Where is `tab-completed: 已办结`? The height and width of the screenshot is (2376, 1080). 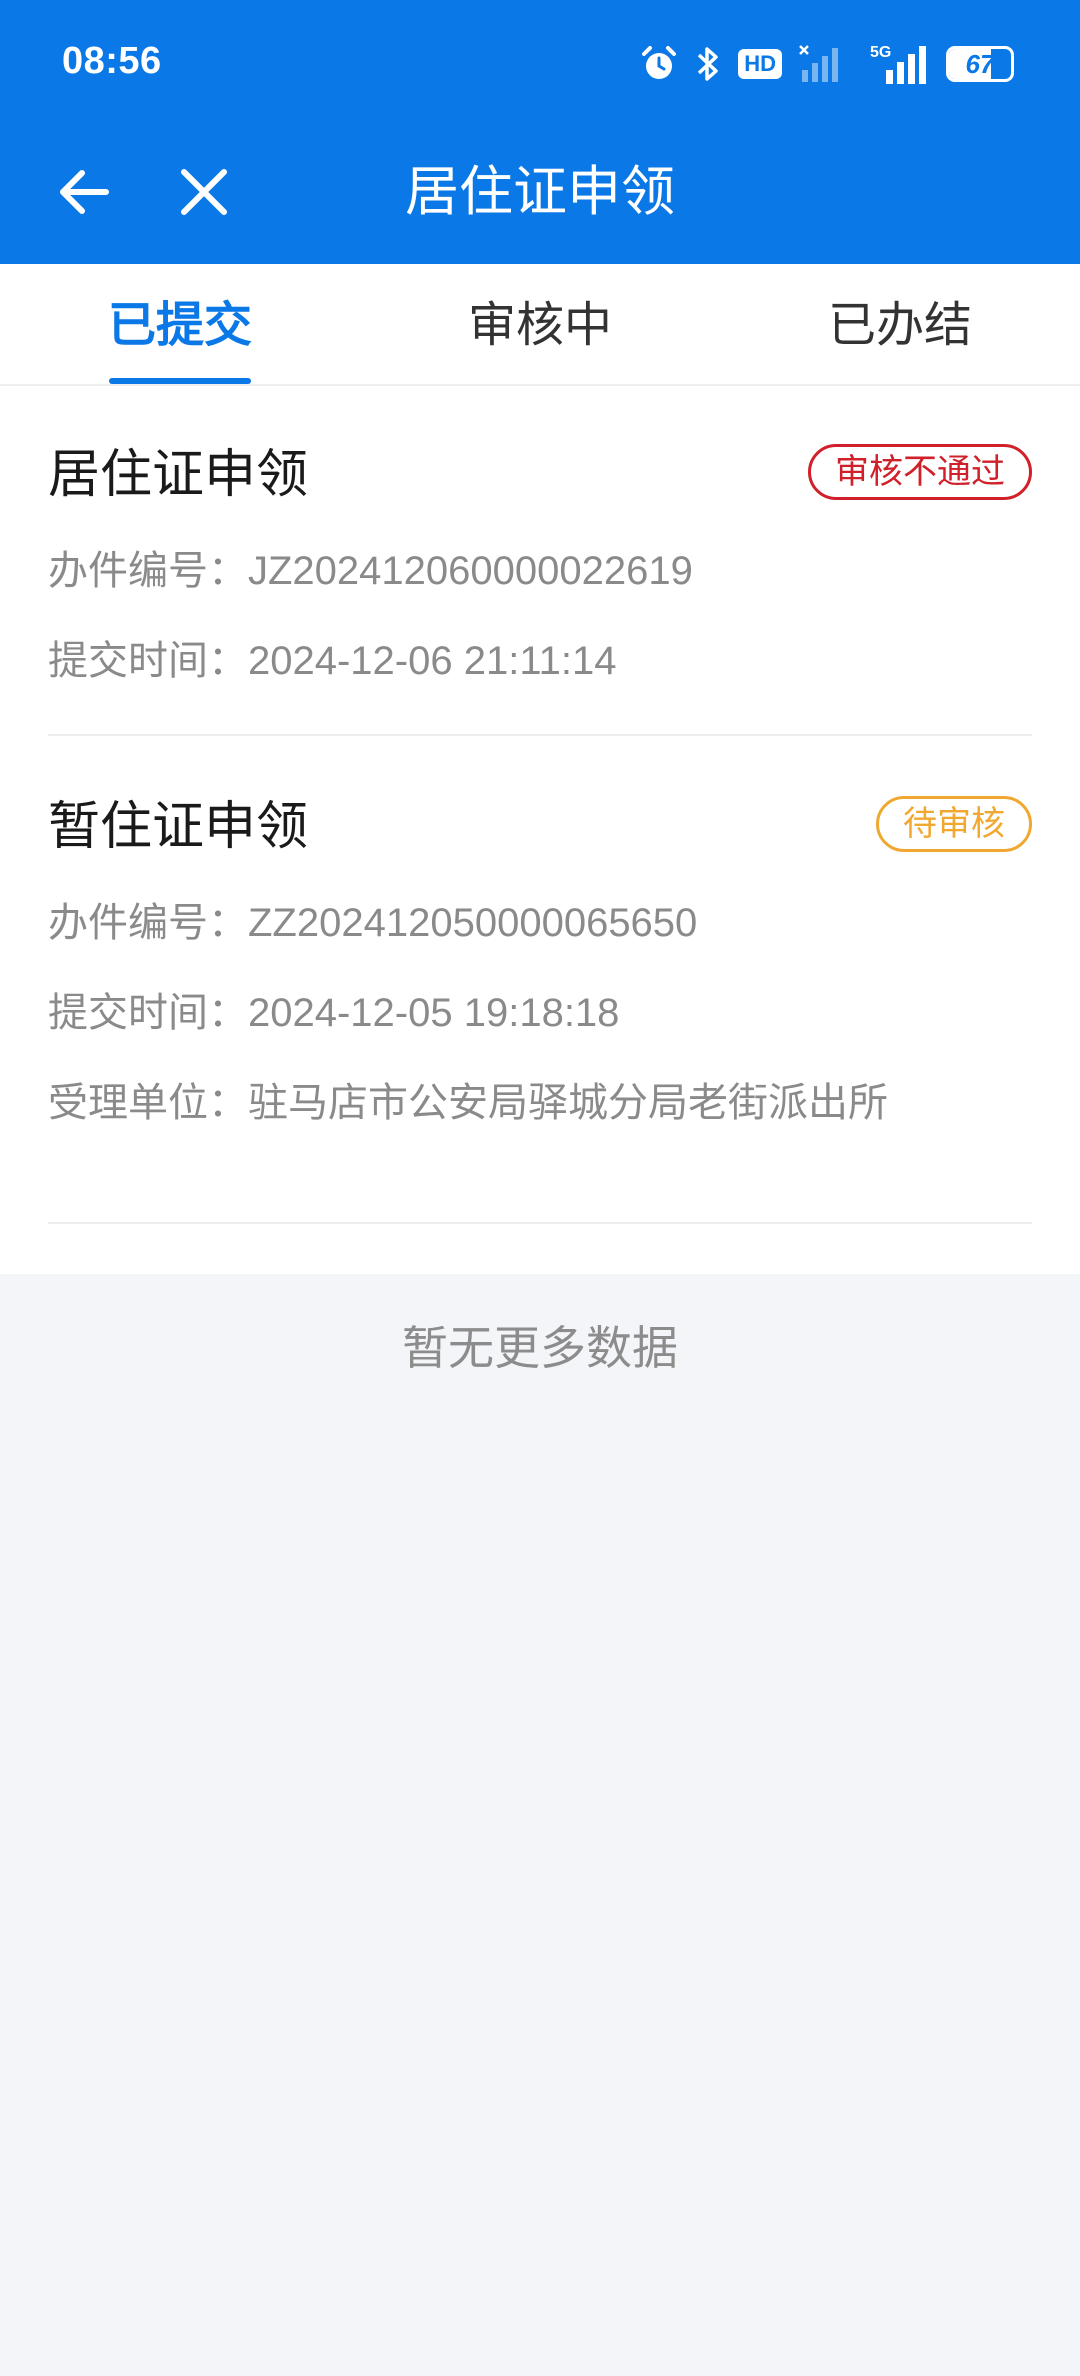 tab-completed: 已办结 is located at coordinates (900, 324).